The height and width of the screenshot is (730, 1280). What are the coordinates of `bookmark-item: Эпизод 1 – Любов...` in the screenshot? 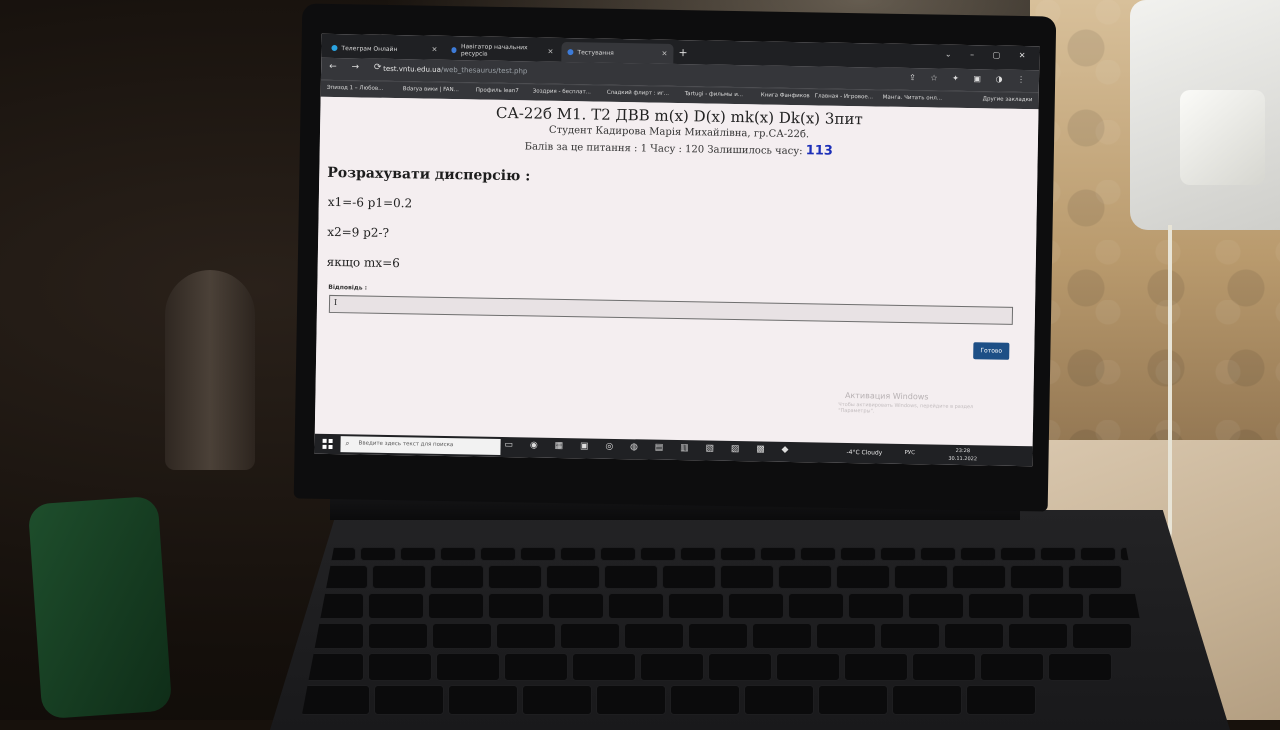 It's located at (355, 88).